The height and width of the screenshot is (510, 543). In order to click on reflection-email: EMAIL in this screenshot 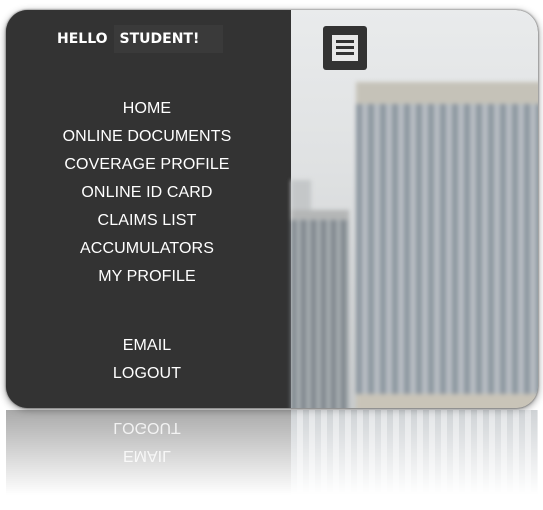, I will do `click(146, 455)`.